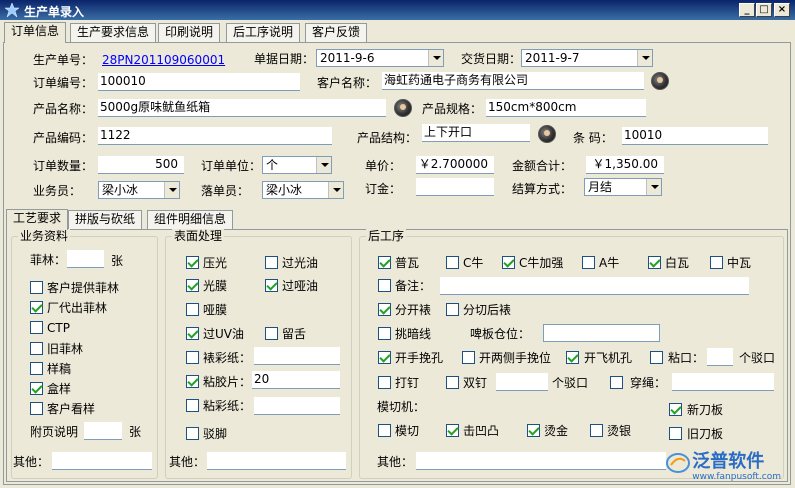 The image size is (795, 488). Describe the element at coordinates (36, 327) in the screenshot. I see `business-item-2-checkbox` at that location.